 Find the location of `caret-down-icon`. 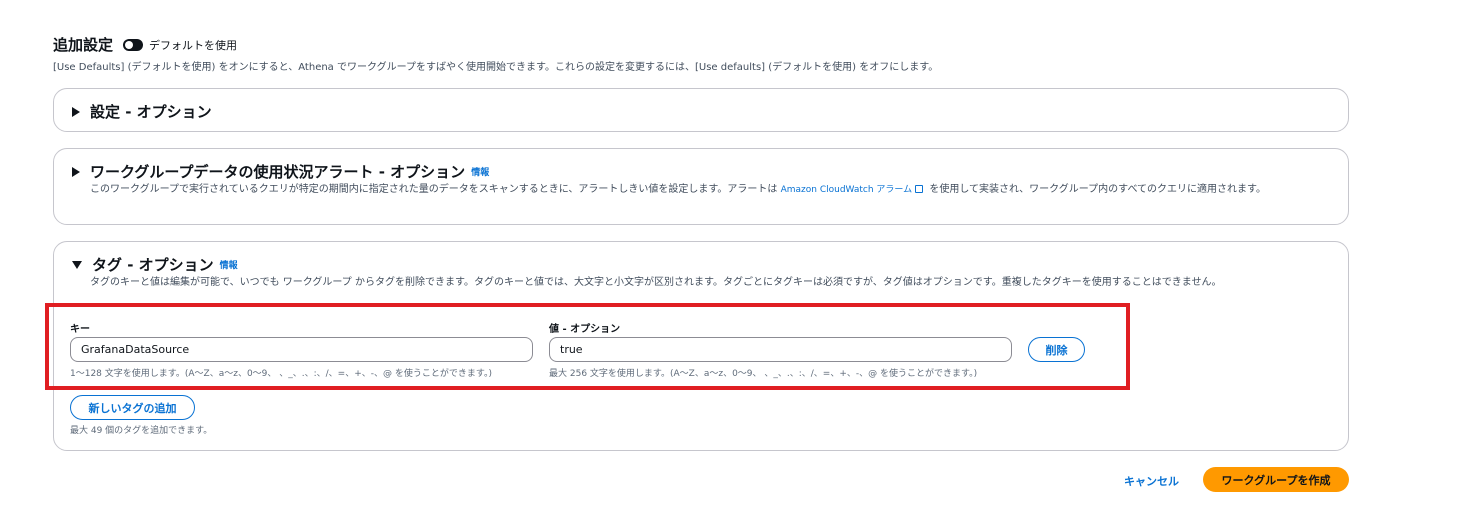

caret-down-icon is located at coordinates (77, 264).